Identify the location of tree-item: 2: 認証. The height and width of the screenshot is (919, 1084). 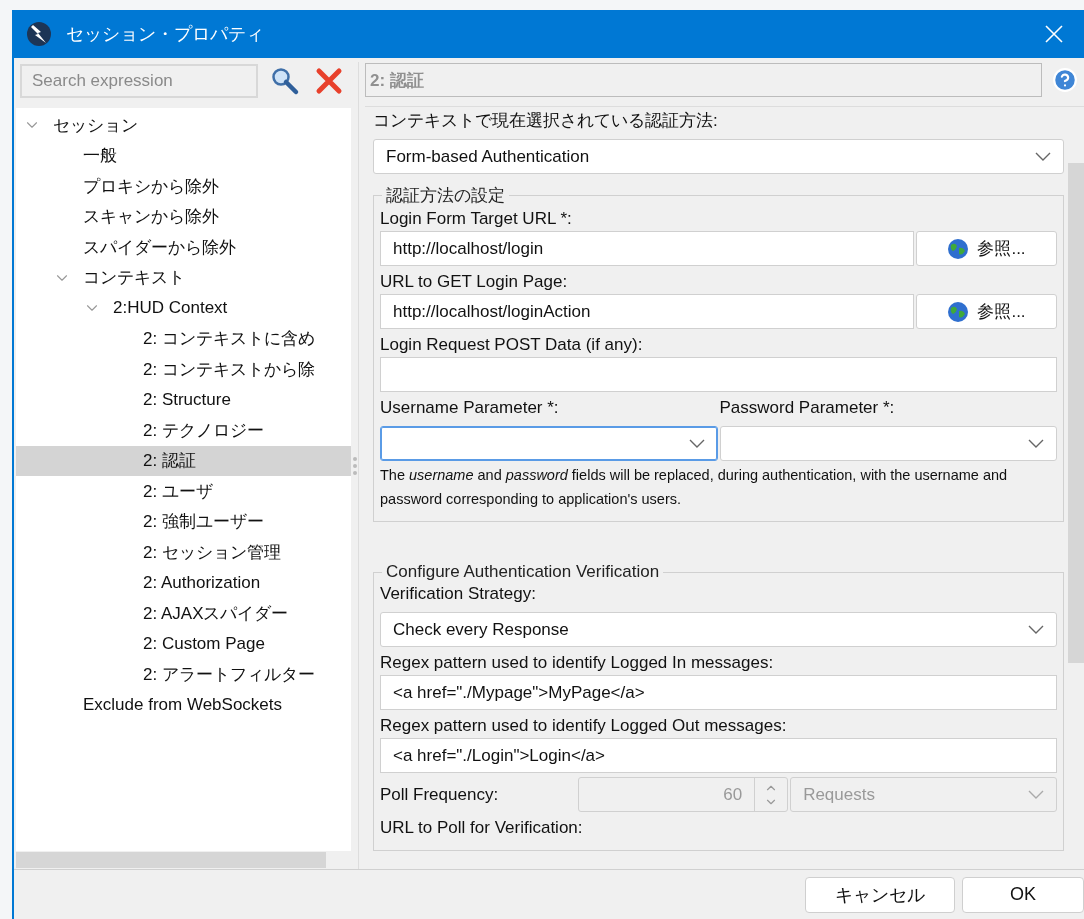
(183, 460).